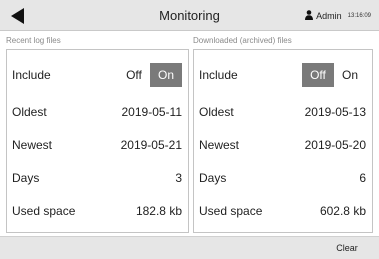 This screenshot has height=259, width=379. What do you see at coordinates (189, 15) in the screenshot?
I see `top-bar: Monitoring Admin 13:16:09` at bounding box center [189, 15].